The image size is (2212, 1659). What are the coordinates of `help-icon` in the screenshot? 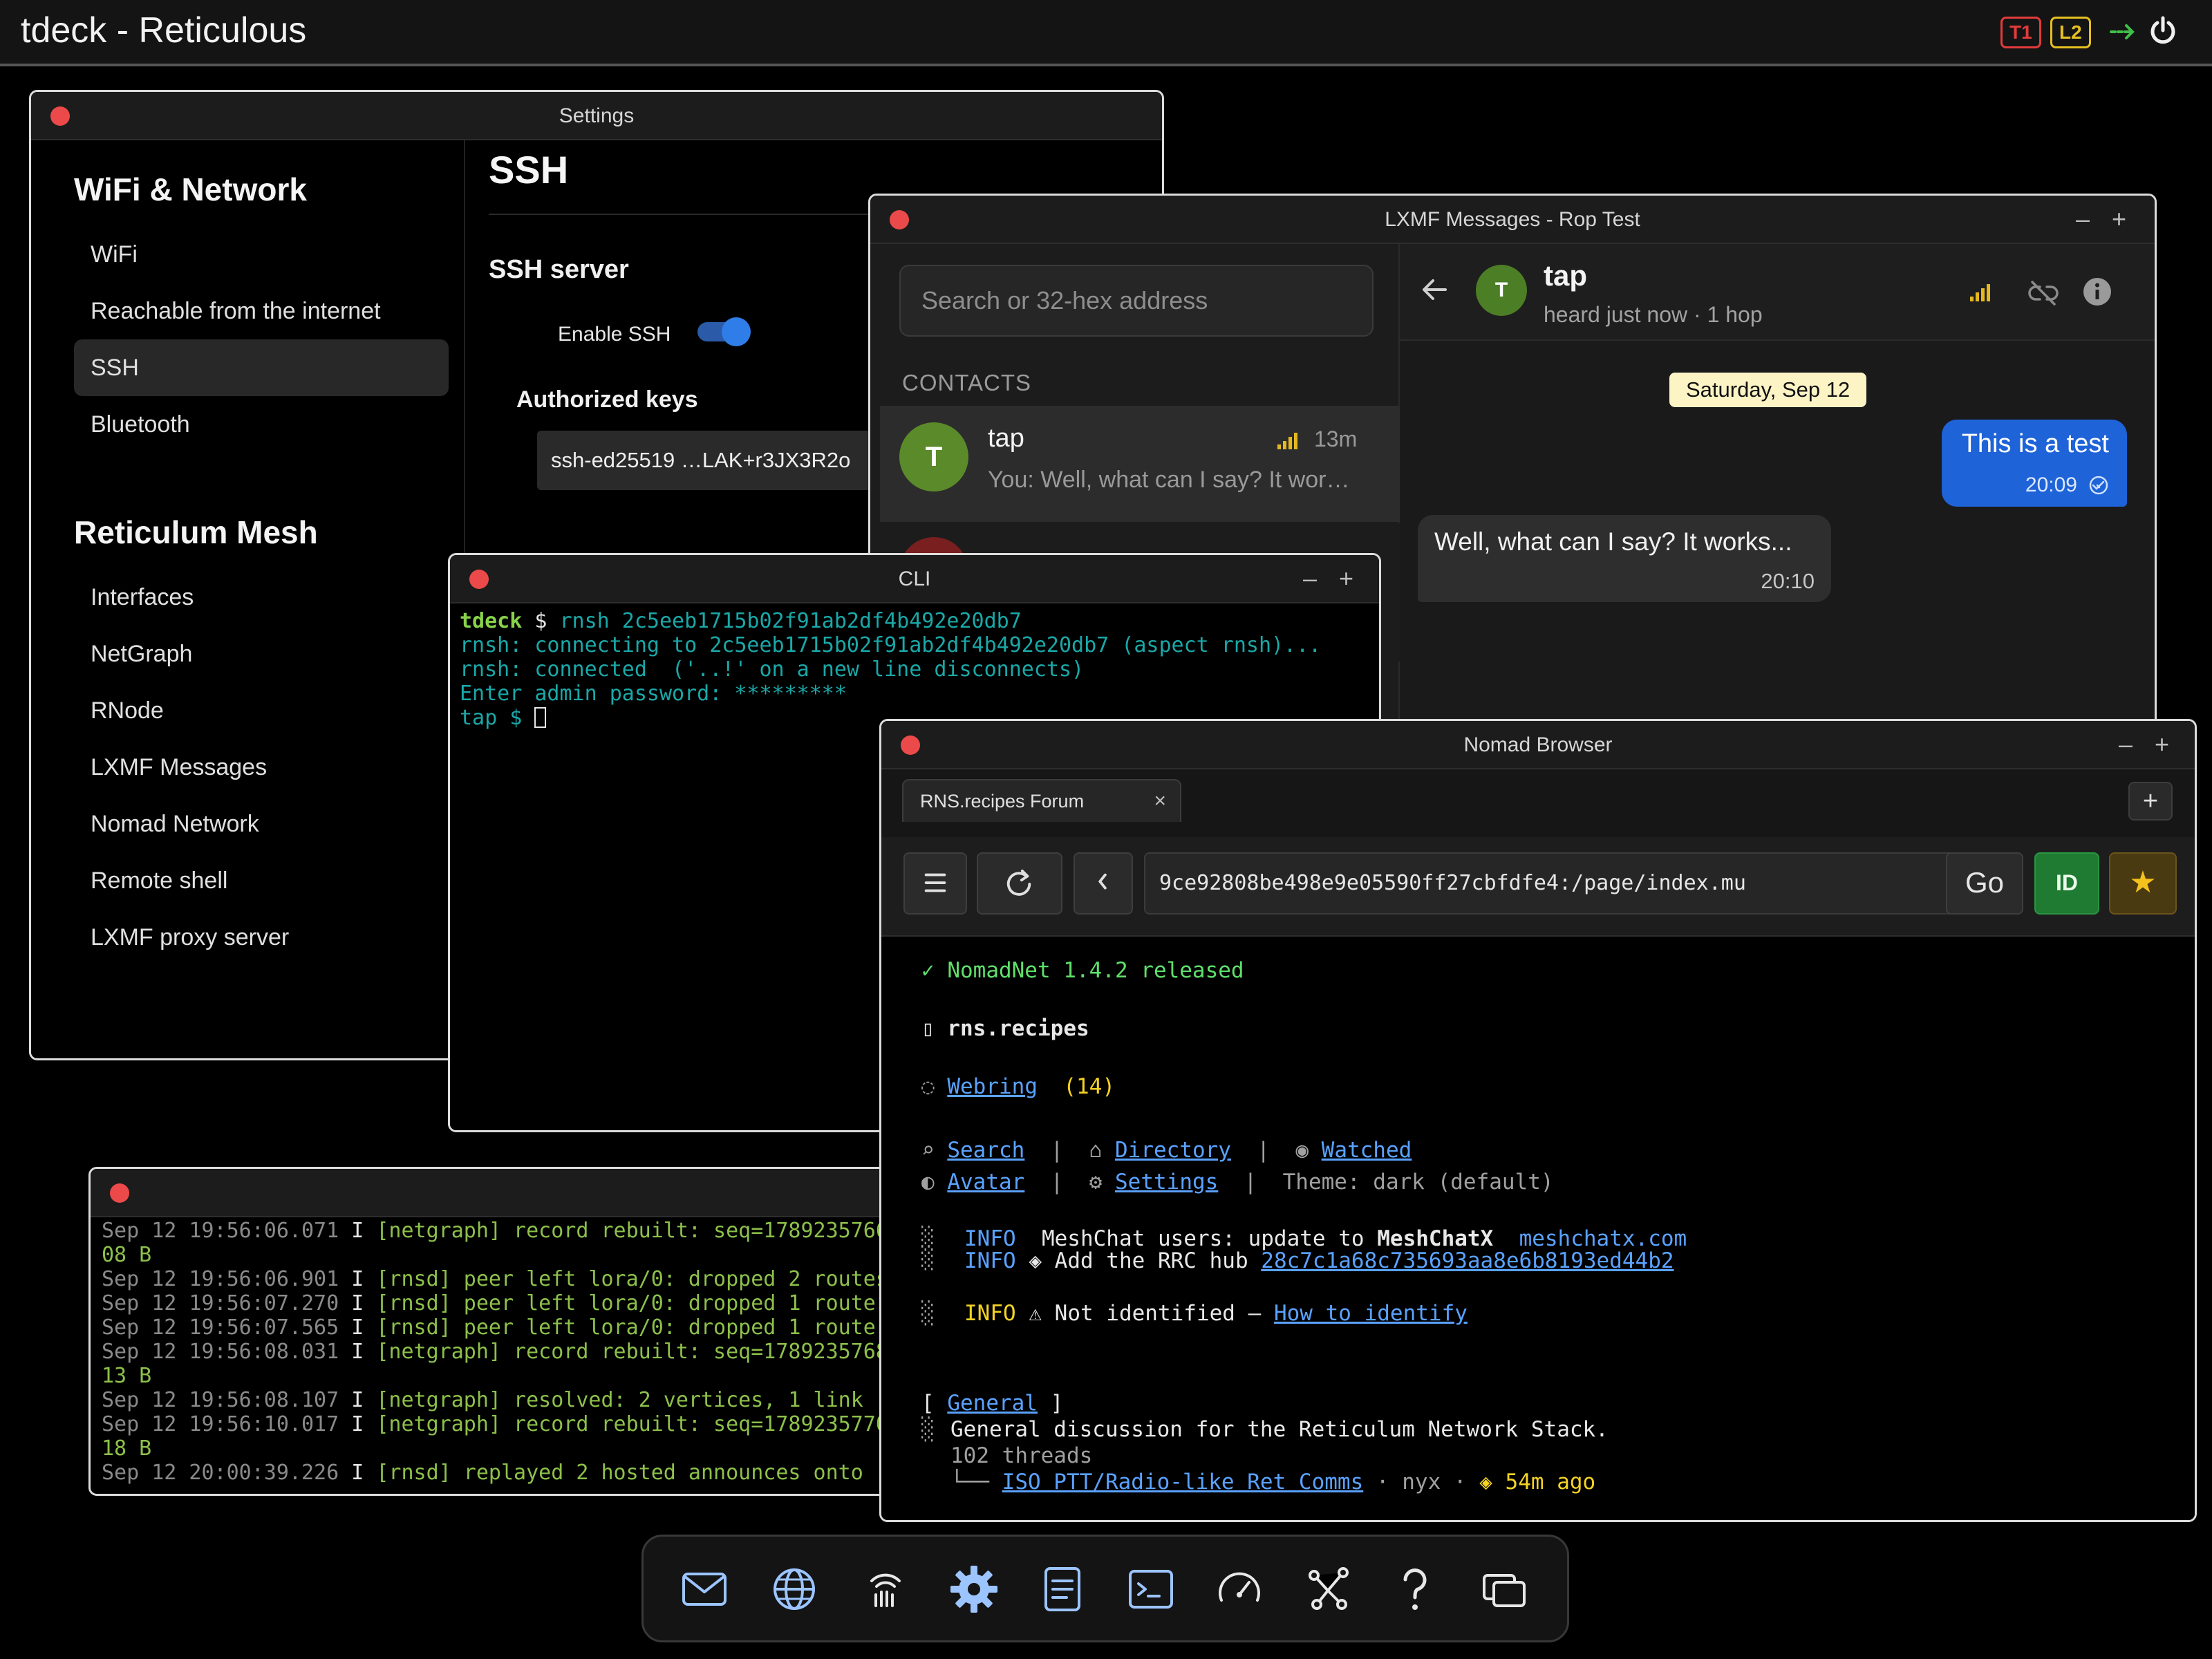 It's located at (1415, 1589).